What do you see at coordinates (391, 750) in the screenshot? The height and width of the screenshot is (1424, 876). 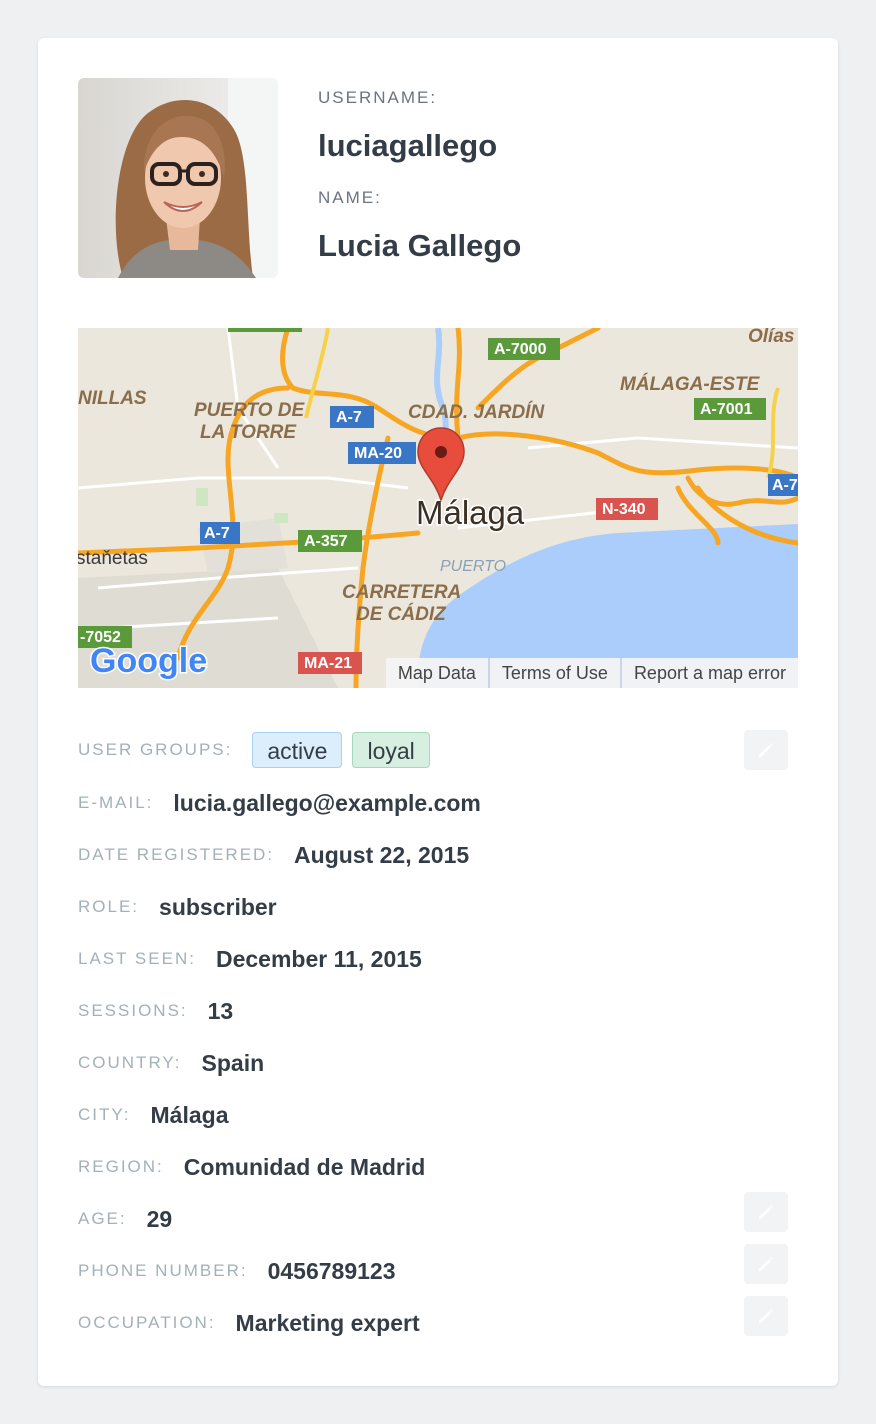 I see `group-tag-loyal: loyal` at bounding box center [391, 750].